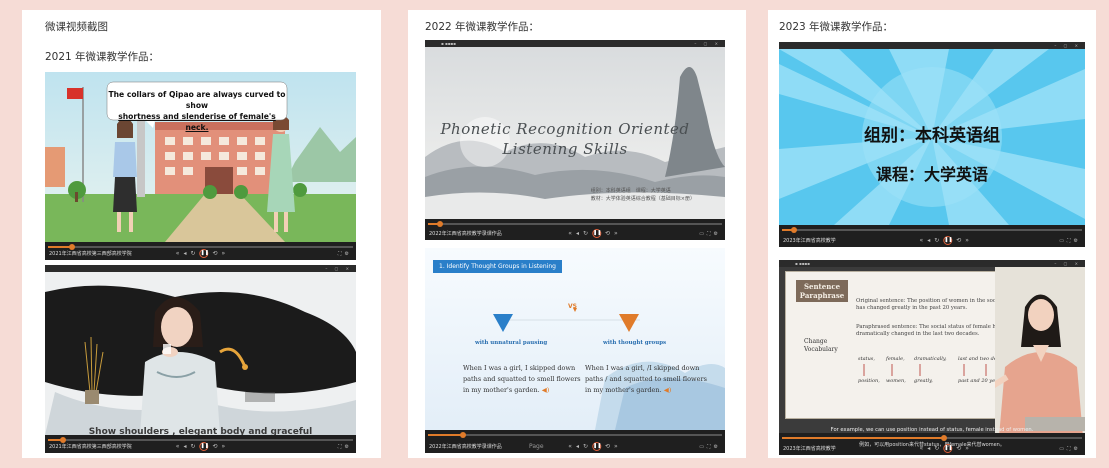 The image size is (1109, 468). What do you see at coordinates (642, 199) in the screenshot?
I see `course-info-line-2: 教材：大学体验英语综合教程（基础目标×册）` at bounding box center [642, 199].